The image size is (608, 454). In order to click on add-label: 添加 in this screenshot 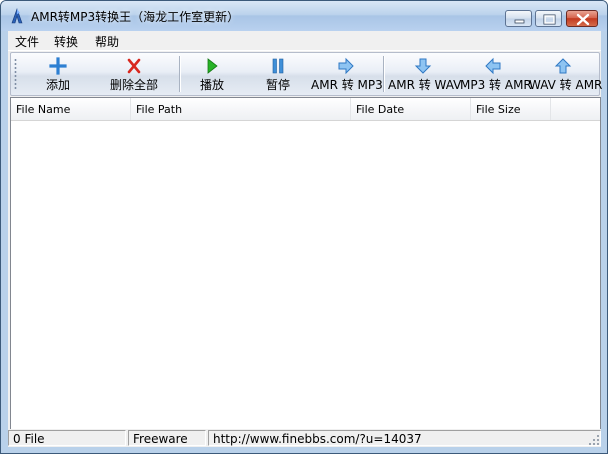, I will do `click(57, 85)`.